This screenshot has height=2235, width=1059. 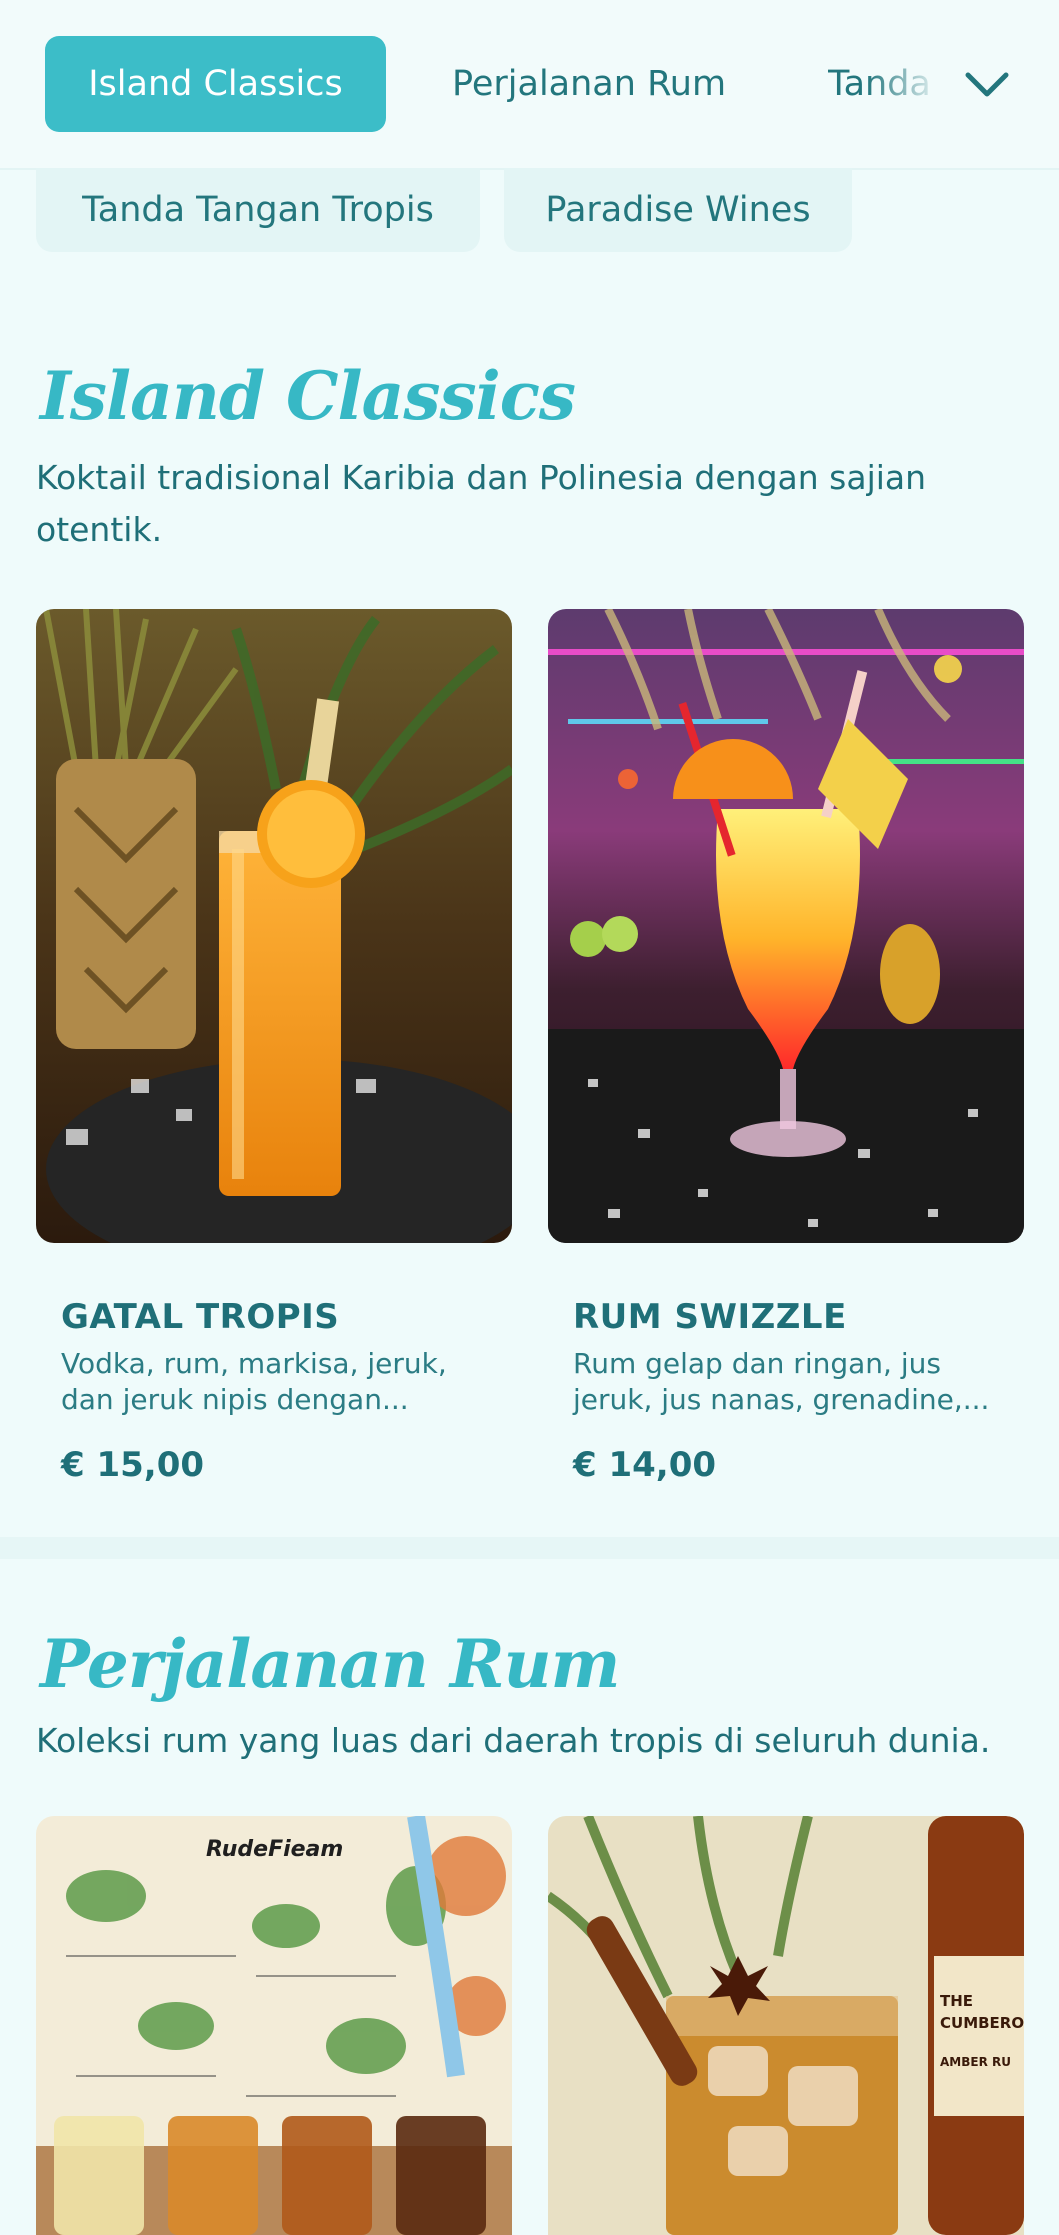 I want to click on drink-photo: THE CUMBERO AMBER RU, so click(x=786, y=2025).